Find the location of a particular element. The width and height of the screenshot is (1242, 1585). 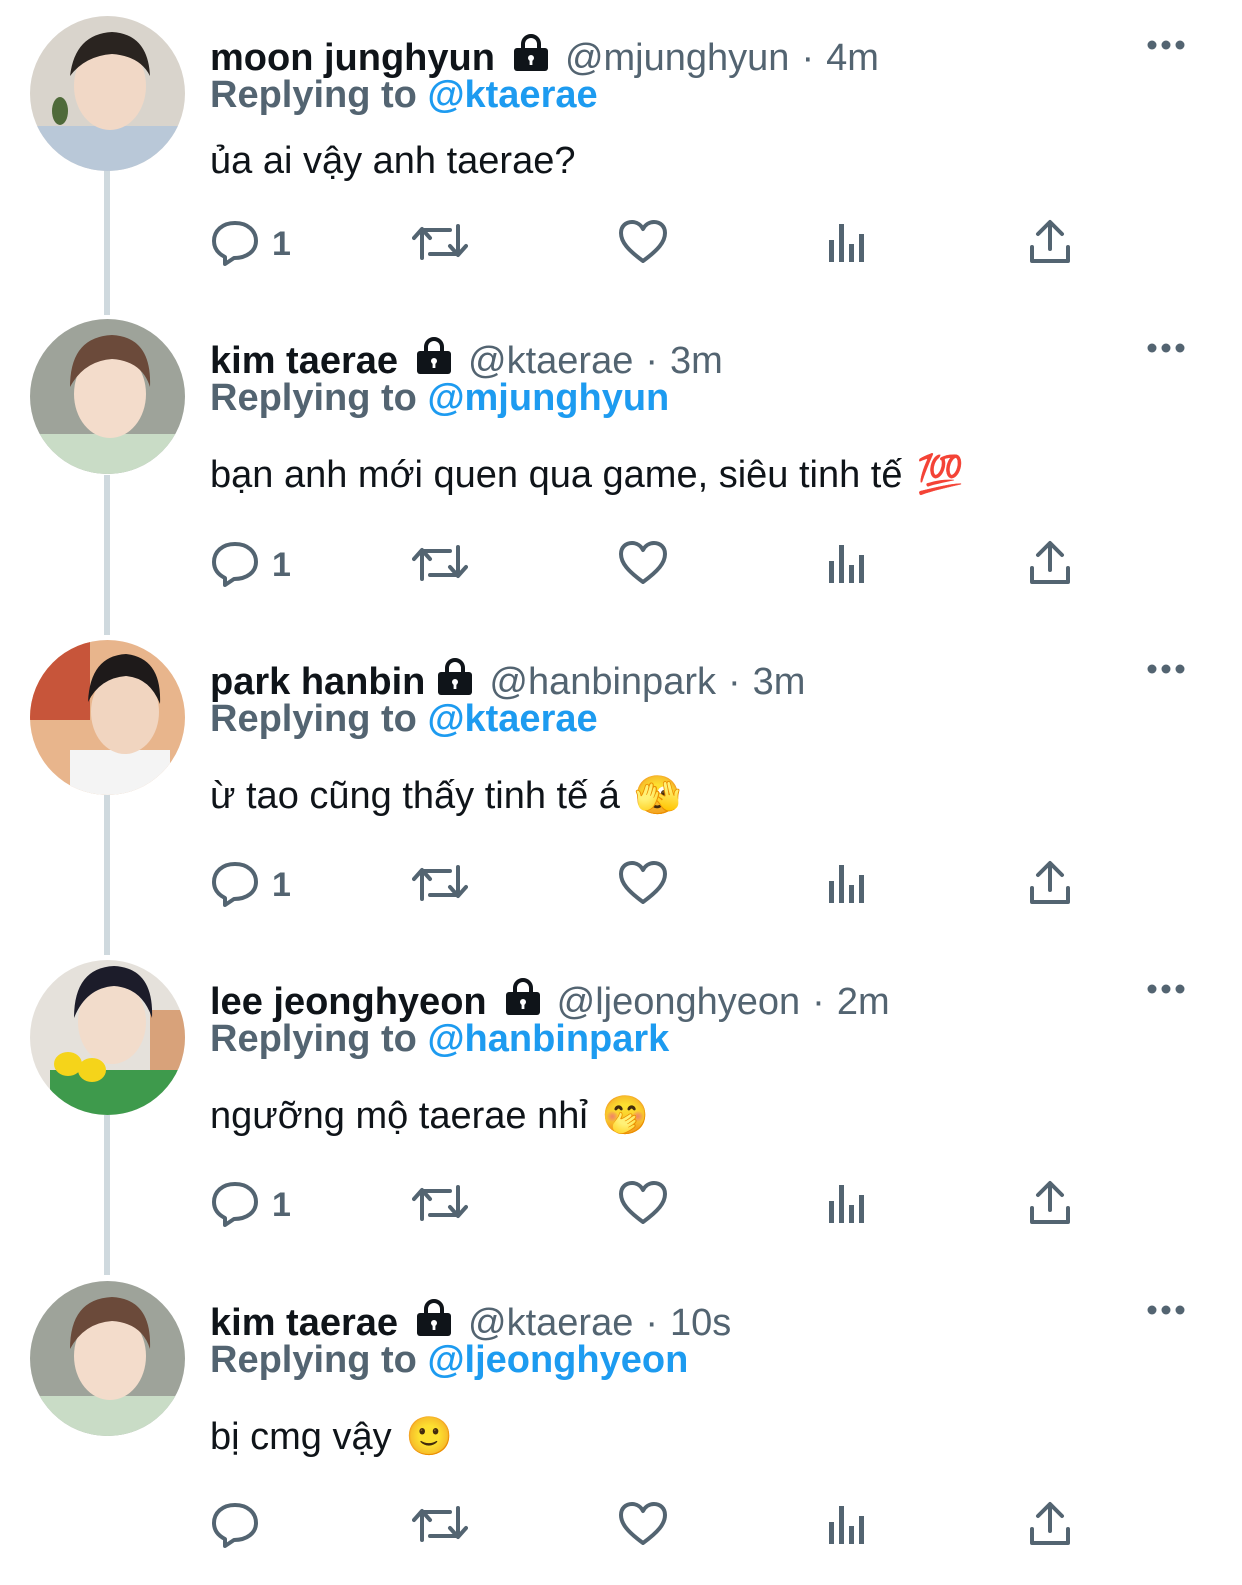

action-bar is located at coordinates (650, 1526).